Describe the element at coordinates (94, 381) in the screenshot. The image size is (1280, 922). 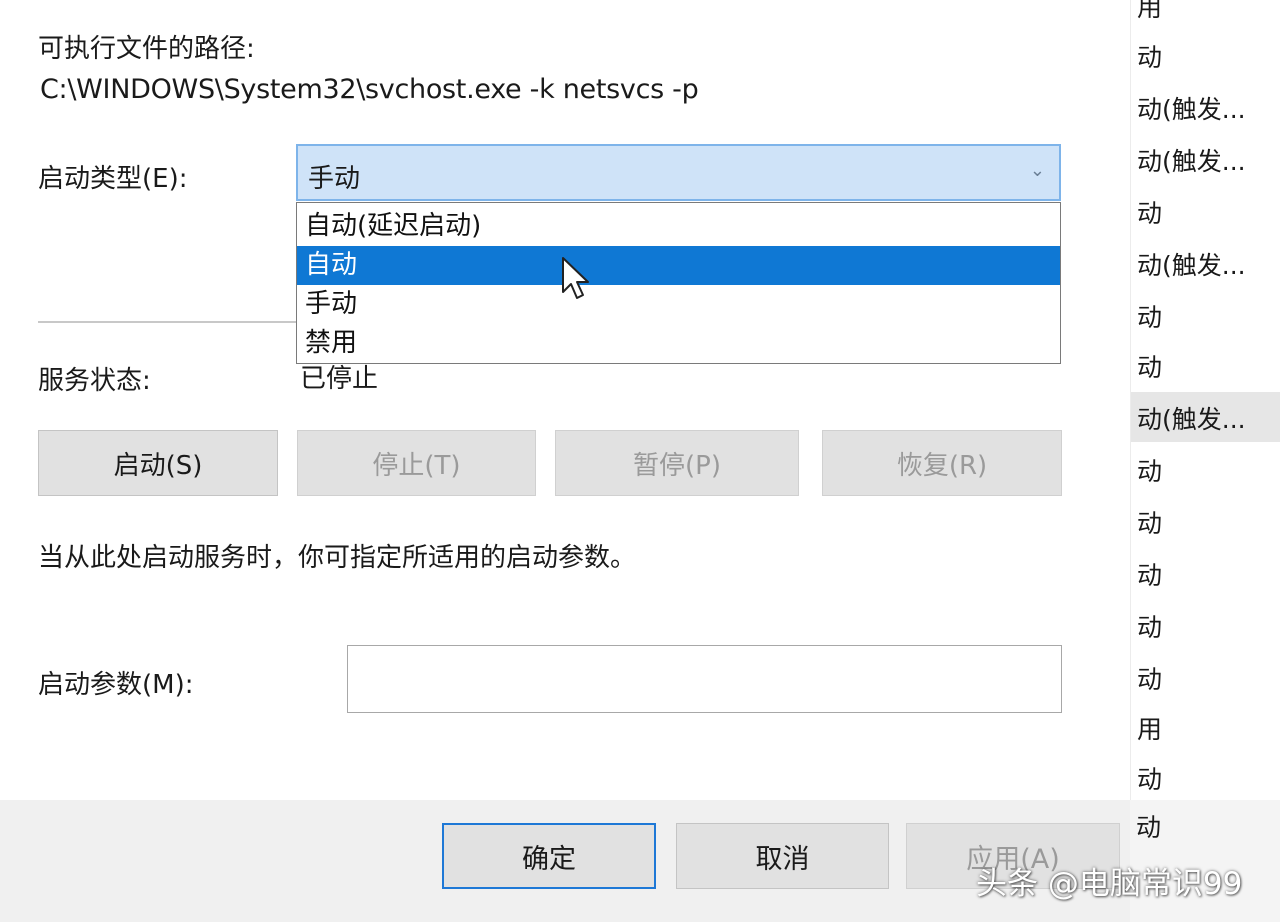
I see `service-status-label: 服务状态:` at that location.